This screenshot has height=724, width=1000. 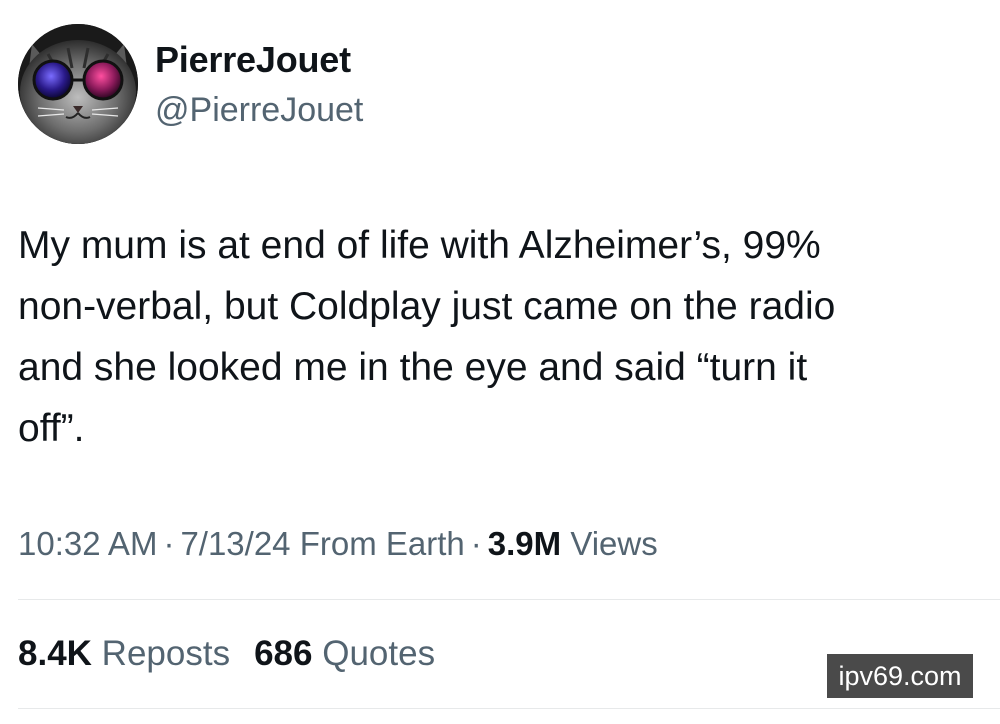 I want to click on engagement-stats: 8.4K Reposts 686 Quotes, so click(x=226, y=654).